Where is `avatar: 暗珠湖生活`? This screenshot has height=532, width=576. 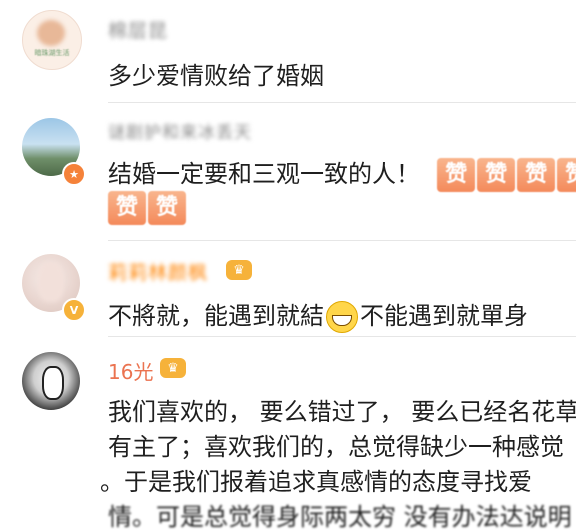
avatar: 暗珠湖生活 is located at coordinates (52, 40).